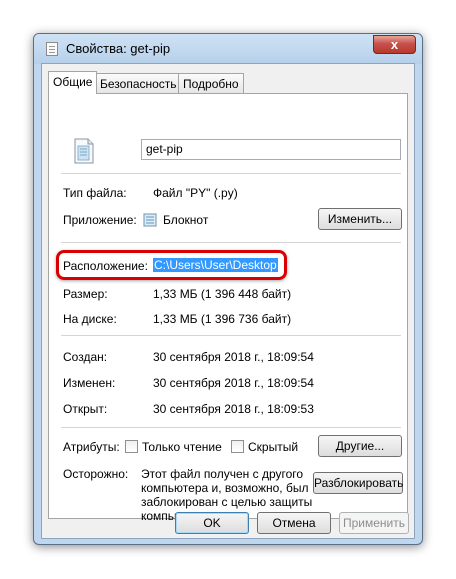 The width and height of the screenshot is (456, 579). What do you see at coordinates (90, 319) in the screenshot?
I see `disk-size-label: На диске:` at bounding box center [90, 319].